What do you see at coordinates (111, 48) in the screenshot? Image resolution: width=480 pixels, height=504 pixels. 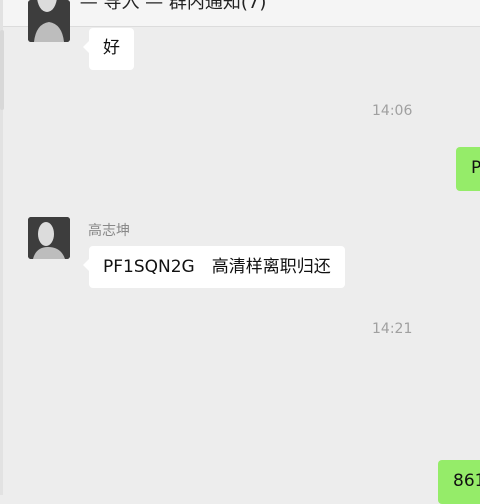 I see `message-text: 好` at bounding box center [111, 48].